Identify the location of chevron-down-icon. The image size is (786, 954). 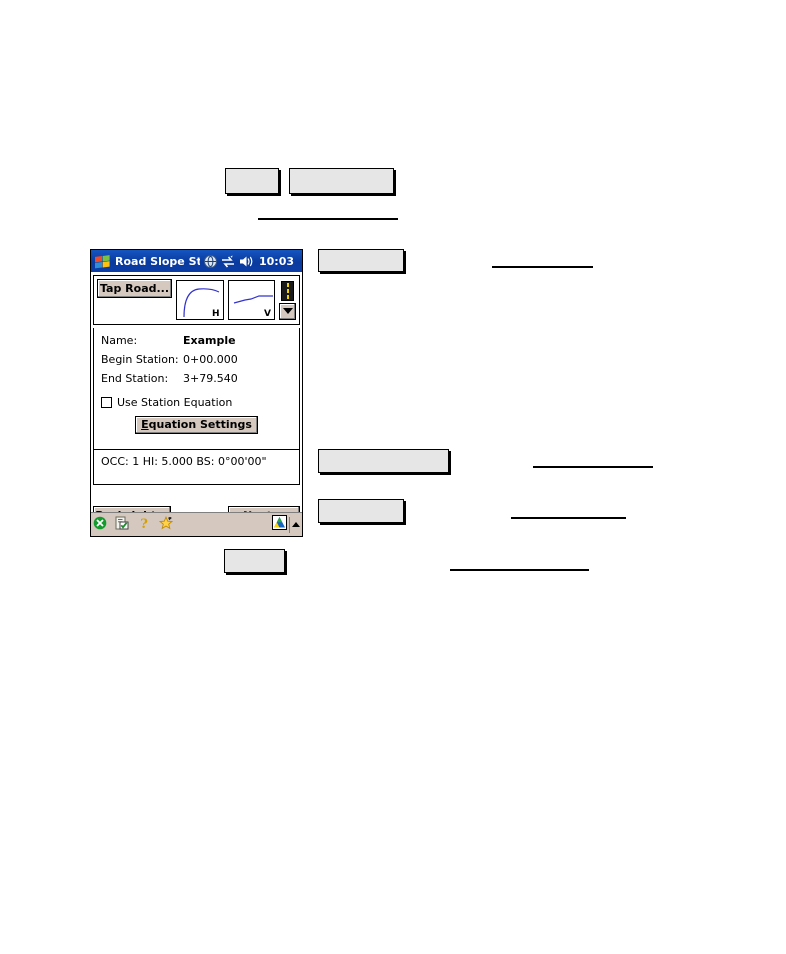
(287, 311).